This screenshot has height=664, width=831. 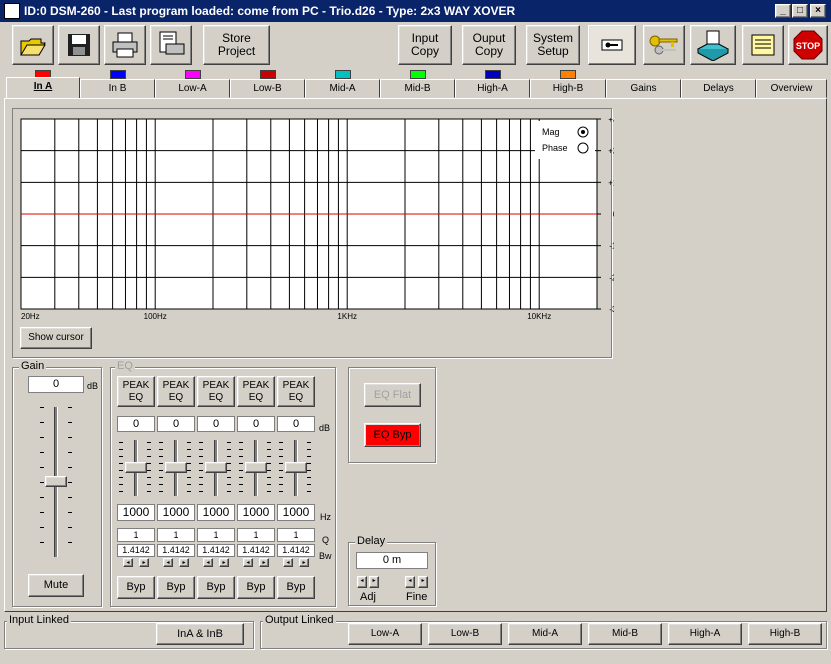 I want to click on graph-phase-radio, so click(x=583, y=148).